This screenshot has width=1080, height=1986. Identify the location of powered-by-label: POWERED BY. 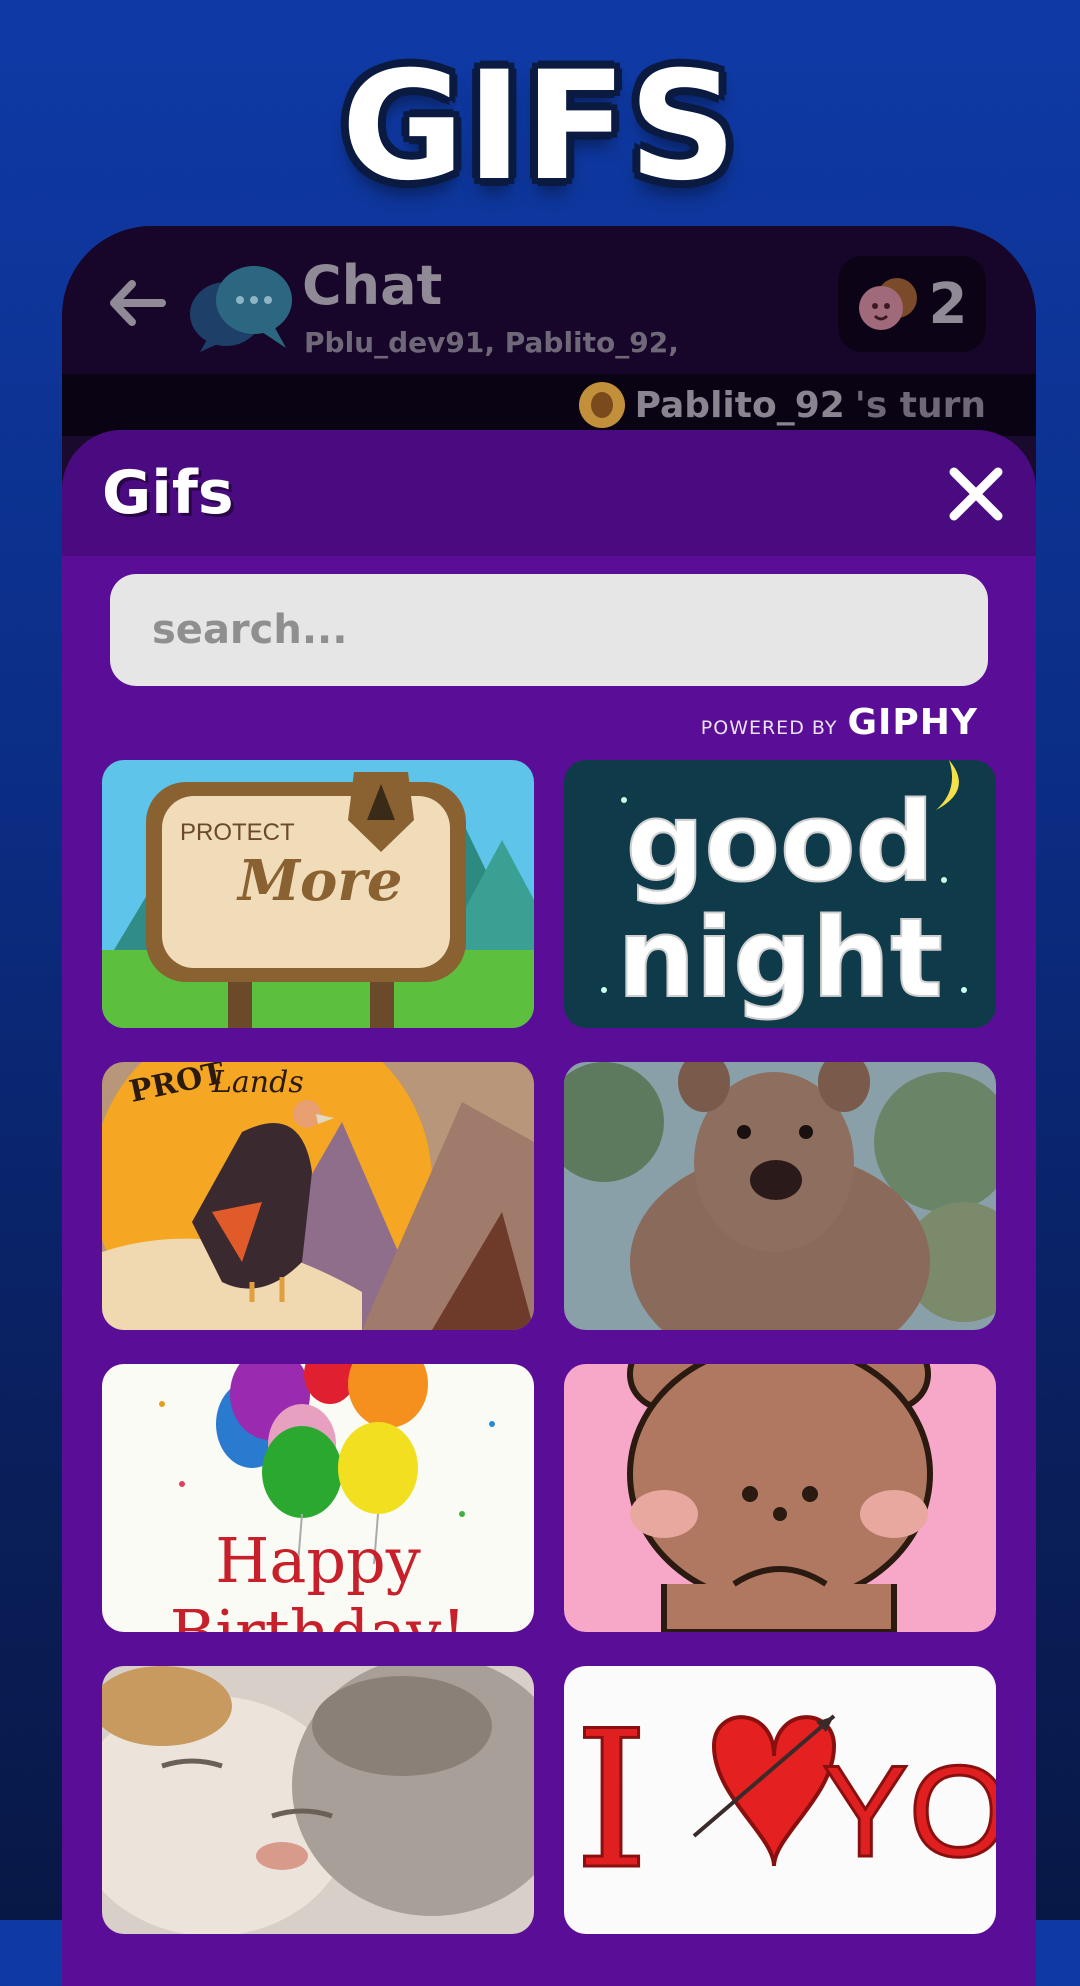
(769, 728).